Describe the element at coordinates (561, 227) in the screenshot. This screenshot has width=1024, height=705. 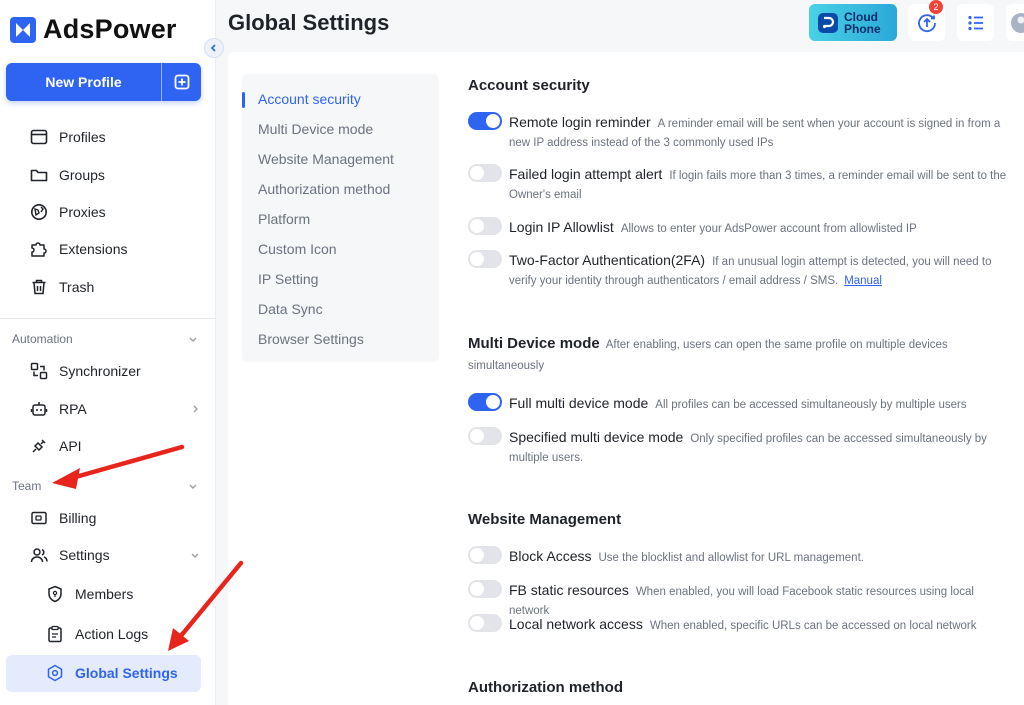
I see `setting-label: Login IP Allowlist` at that location.